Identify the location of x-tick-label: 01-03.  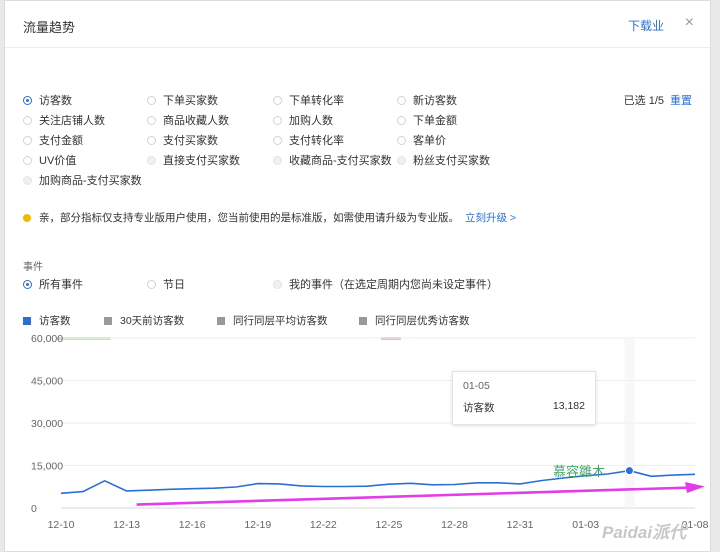
(585, 525).